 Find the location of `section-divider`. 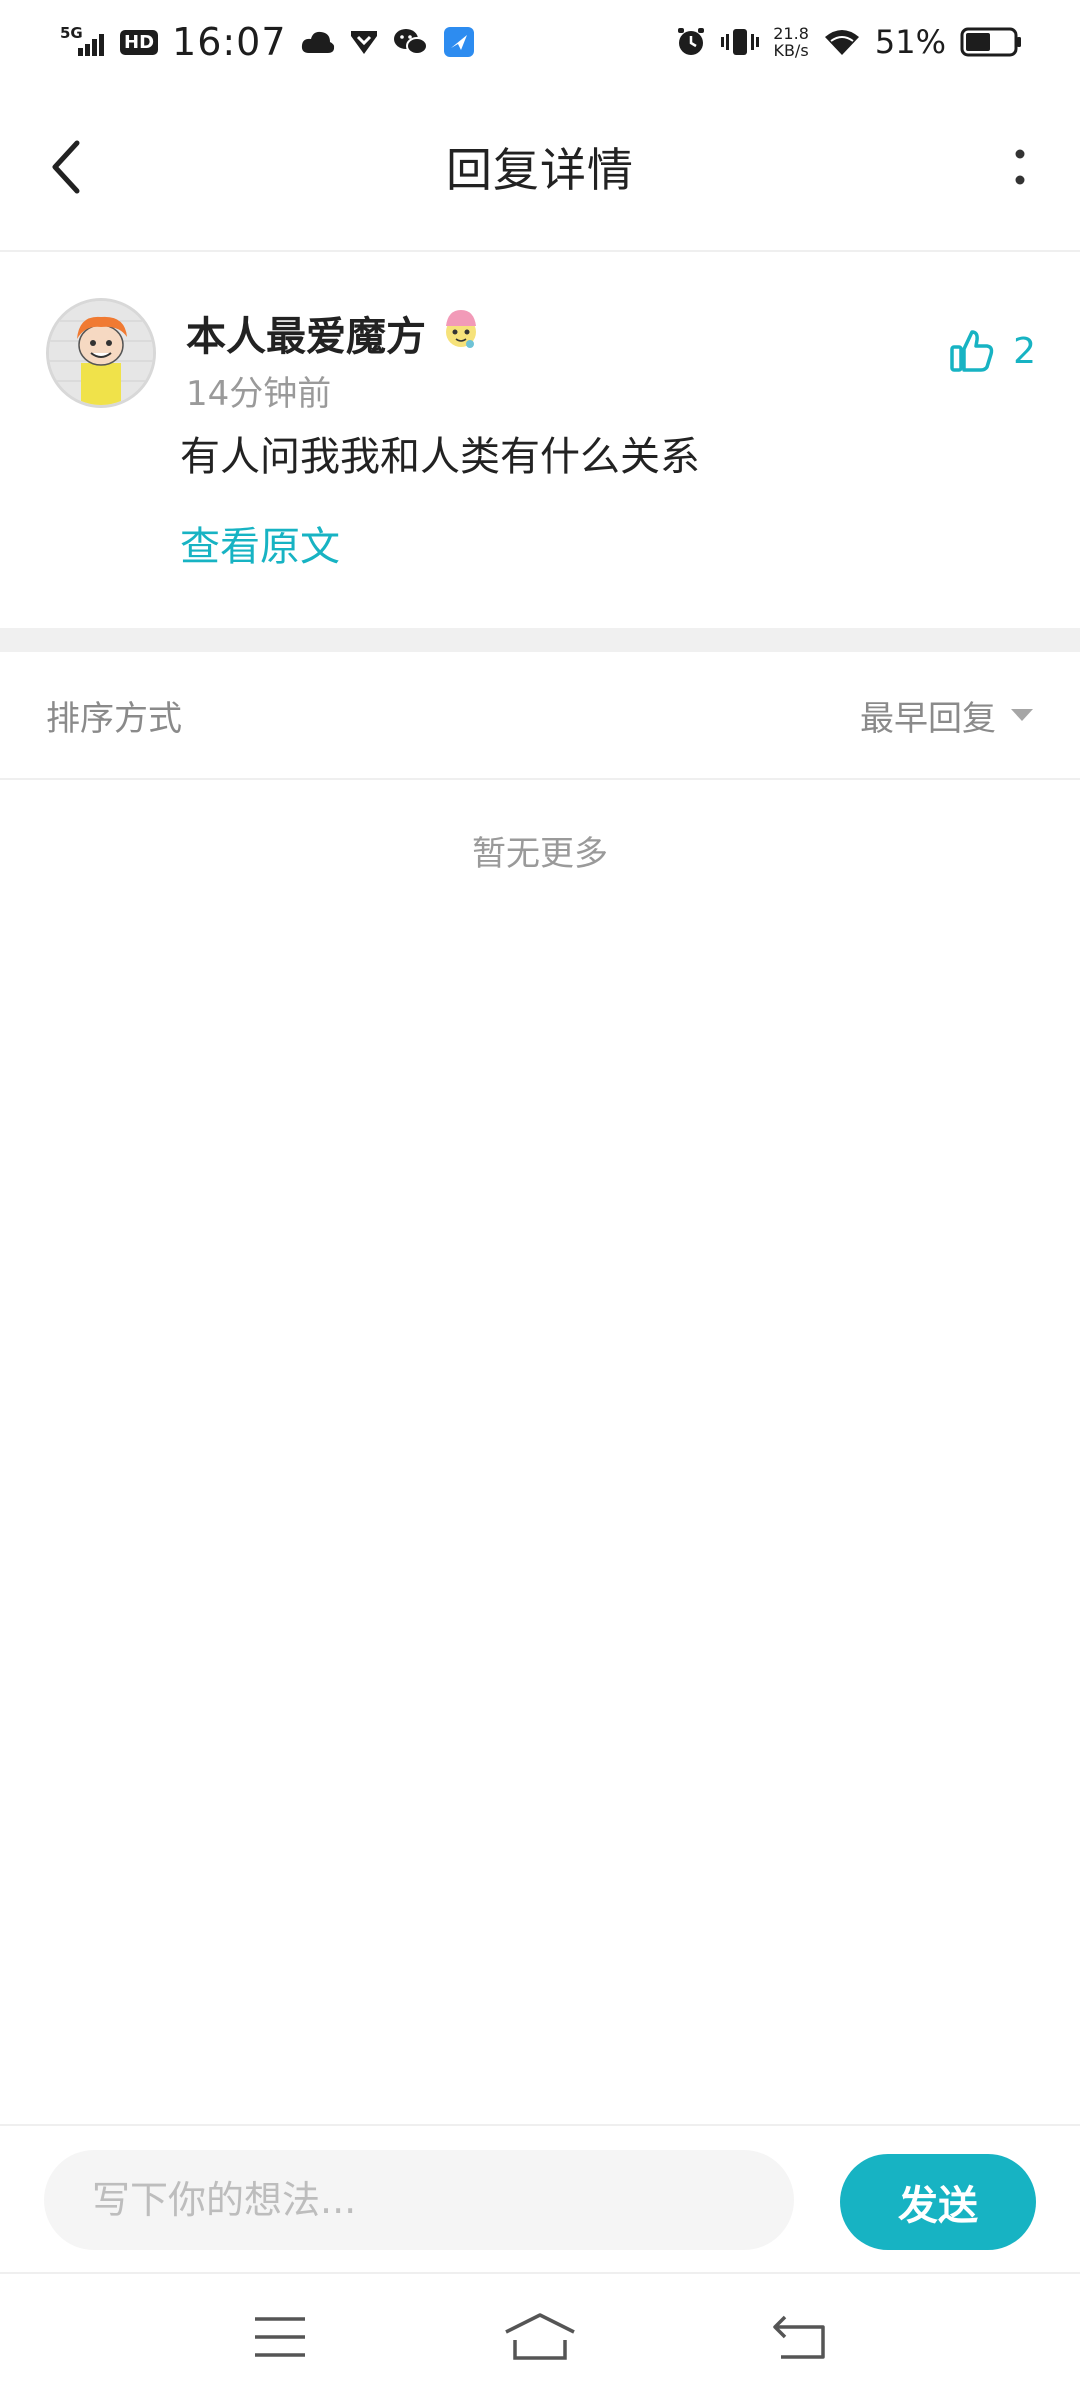

section-divider is located at coordinates (540, 640).